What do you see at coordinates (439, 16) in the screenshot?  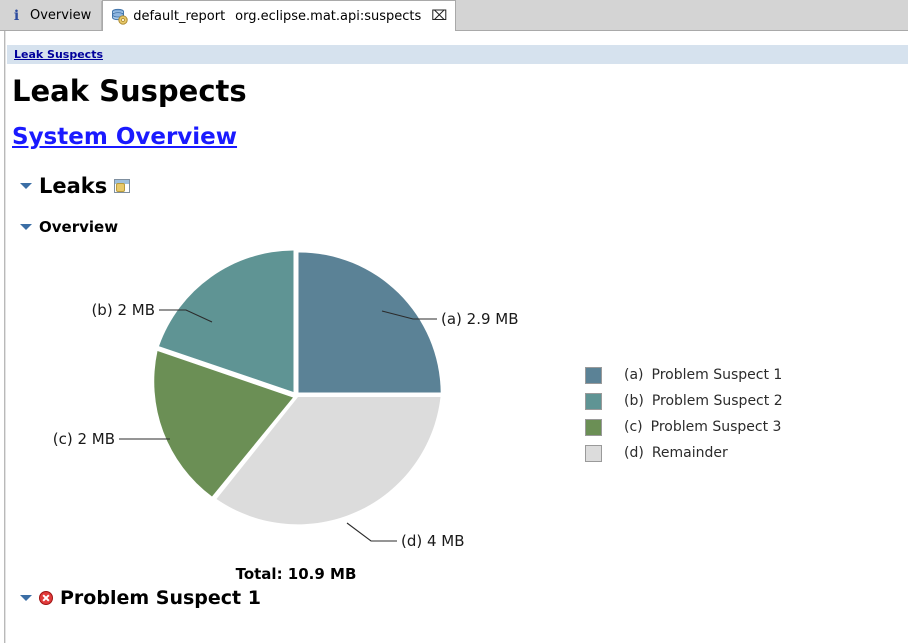 I see `close-icon: ⌧` at bounding box center [439, 16].